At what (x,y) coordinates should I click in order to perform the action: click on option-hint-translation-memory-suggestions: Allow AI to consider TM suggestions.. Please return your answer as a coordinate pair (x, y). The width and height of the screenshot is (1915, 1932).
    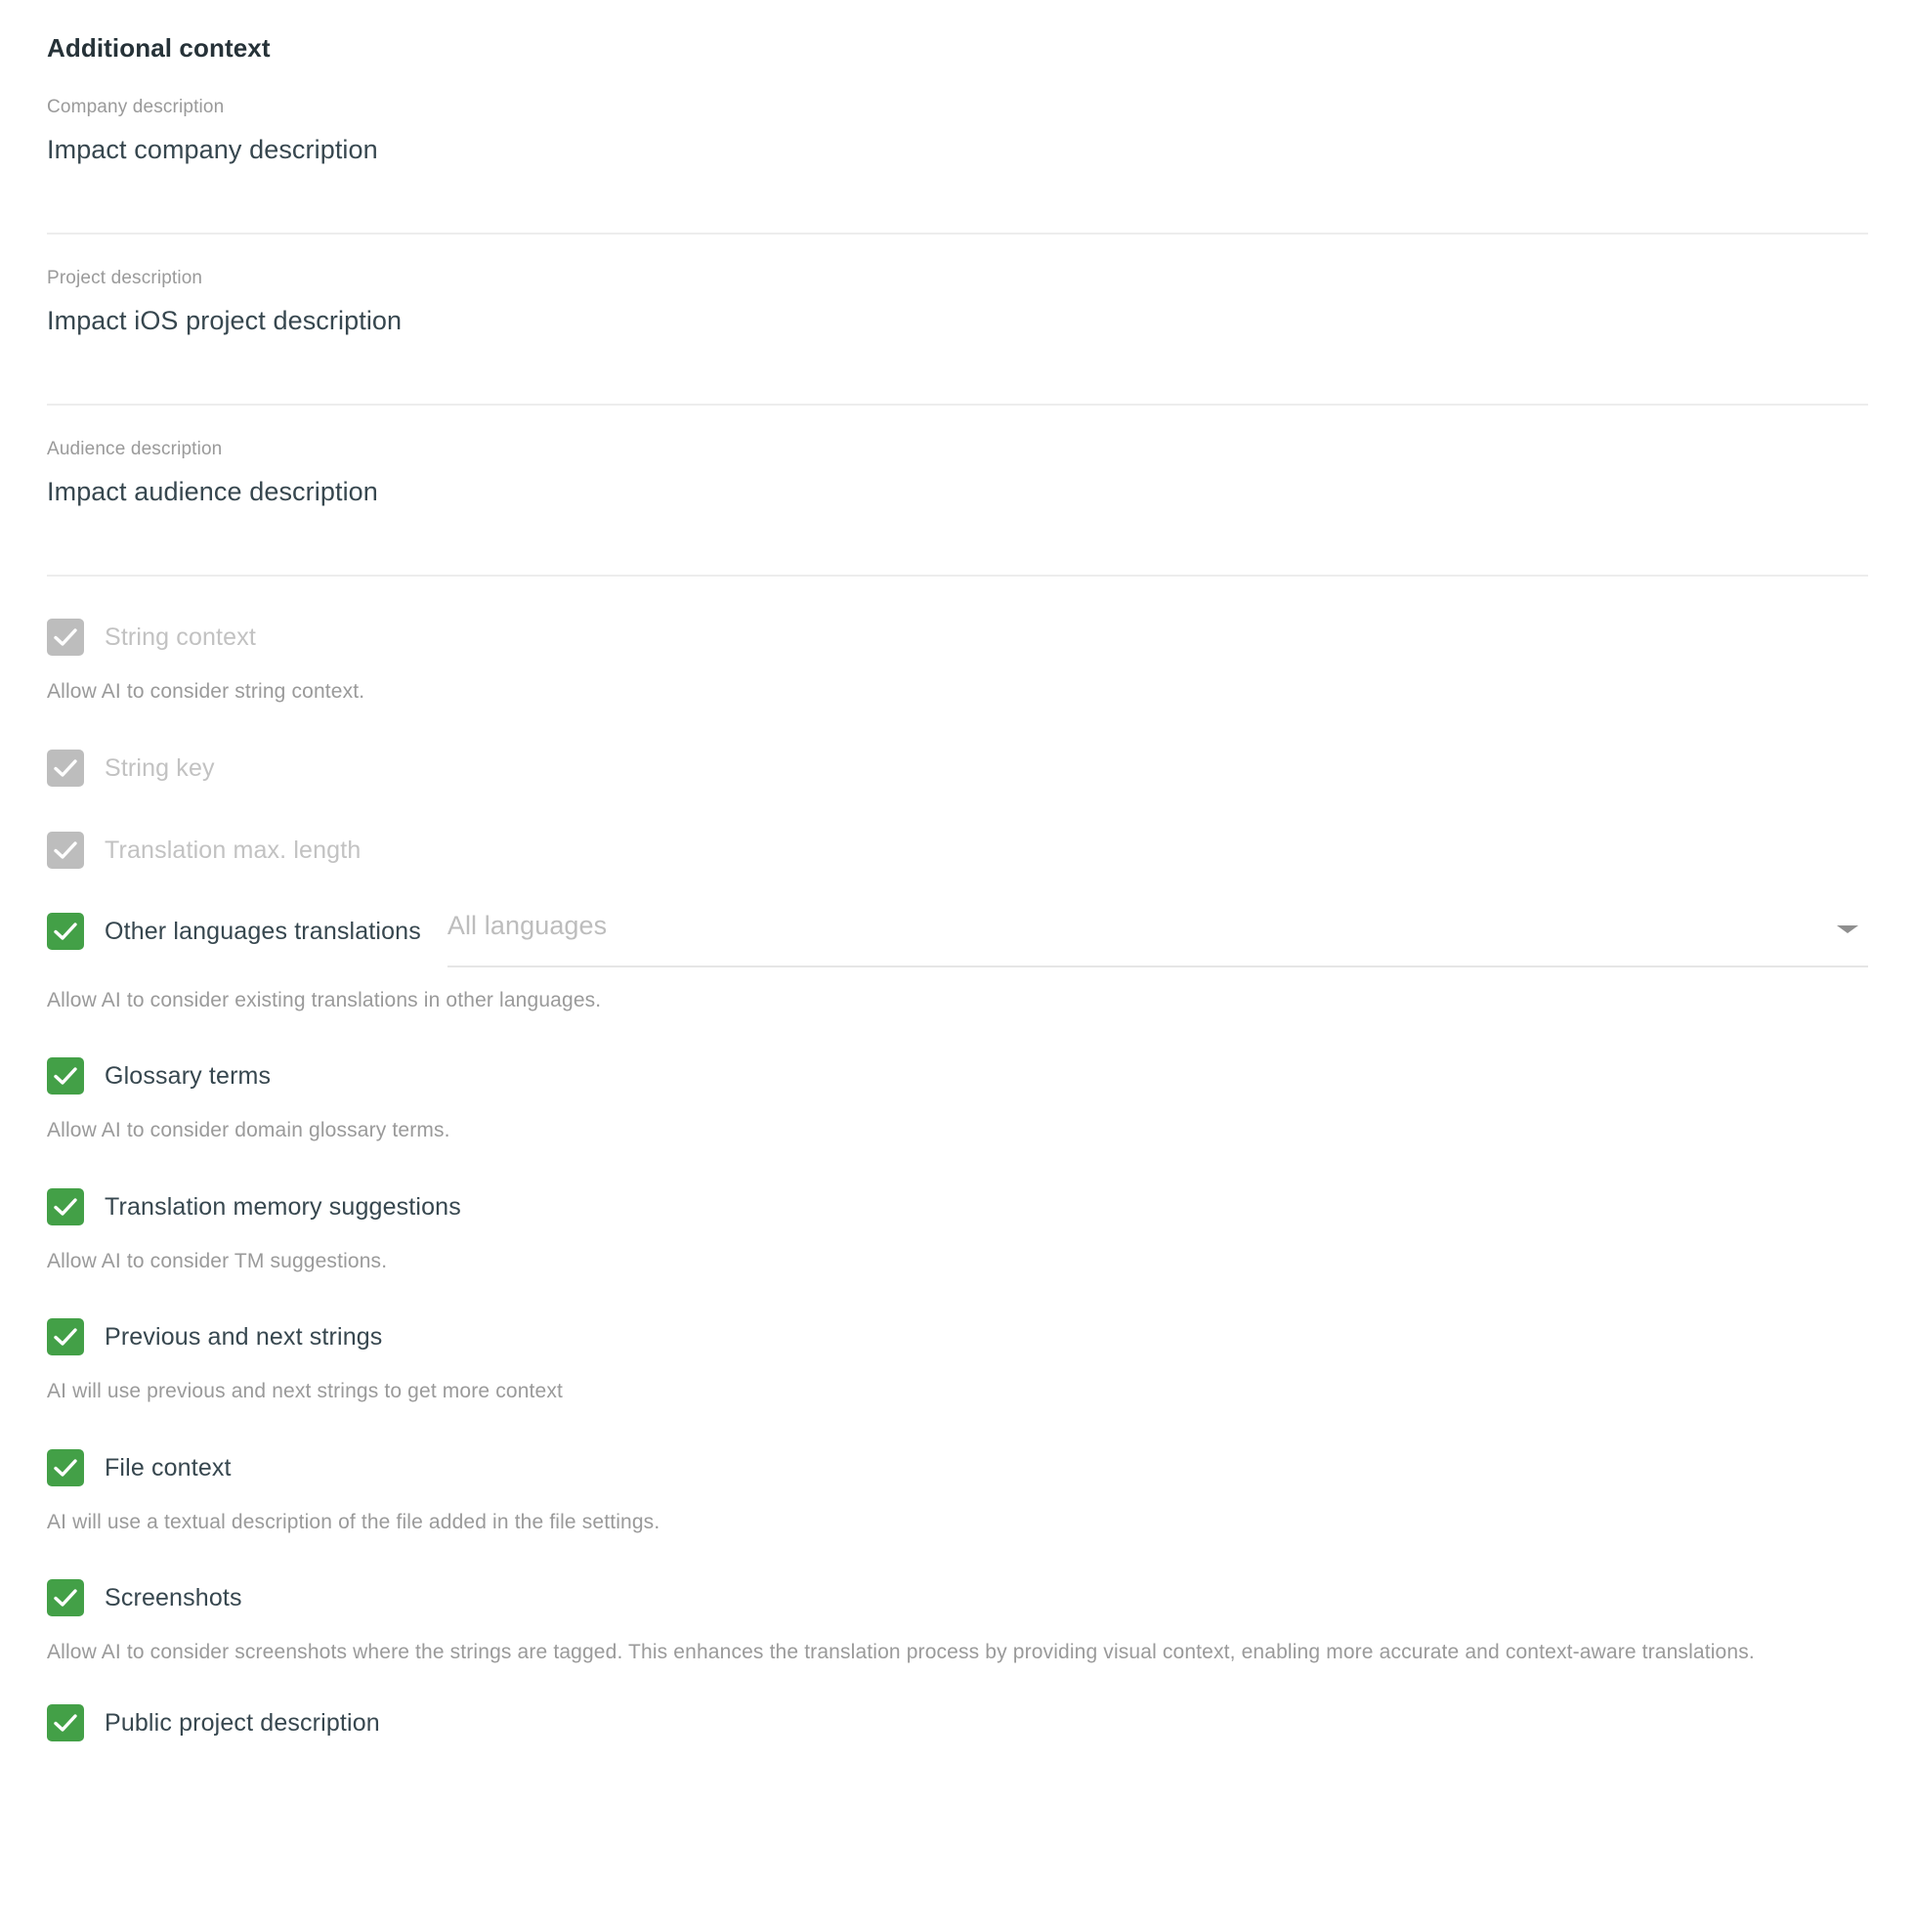
    Looking at the image, I should click on (217, 1260).